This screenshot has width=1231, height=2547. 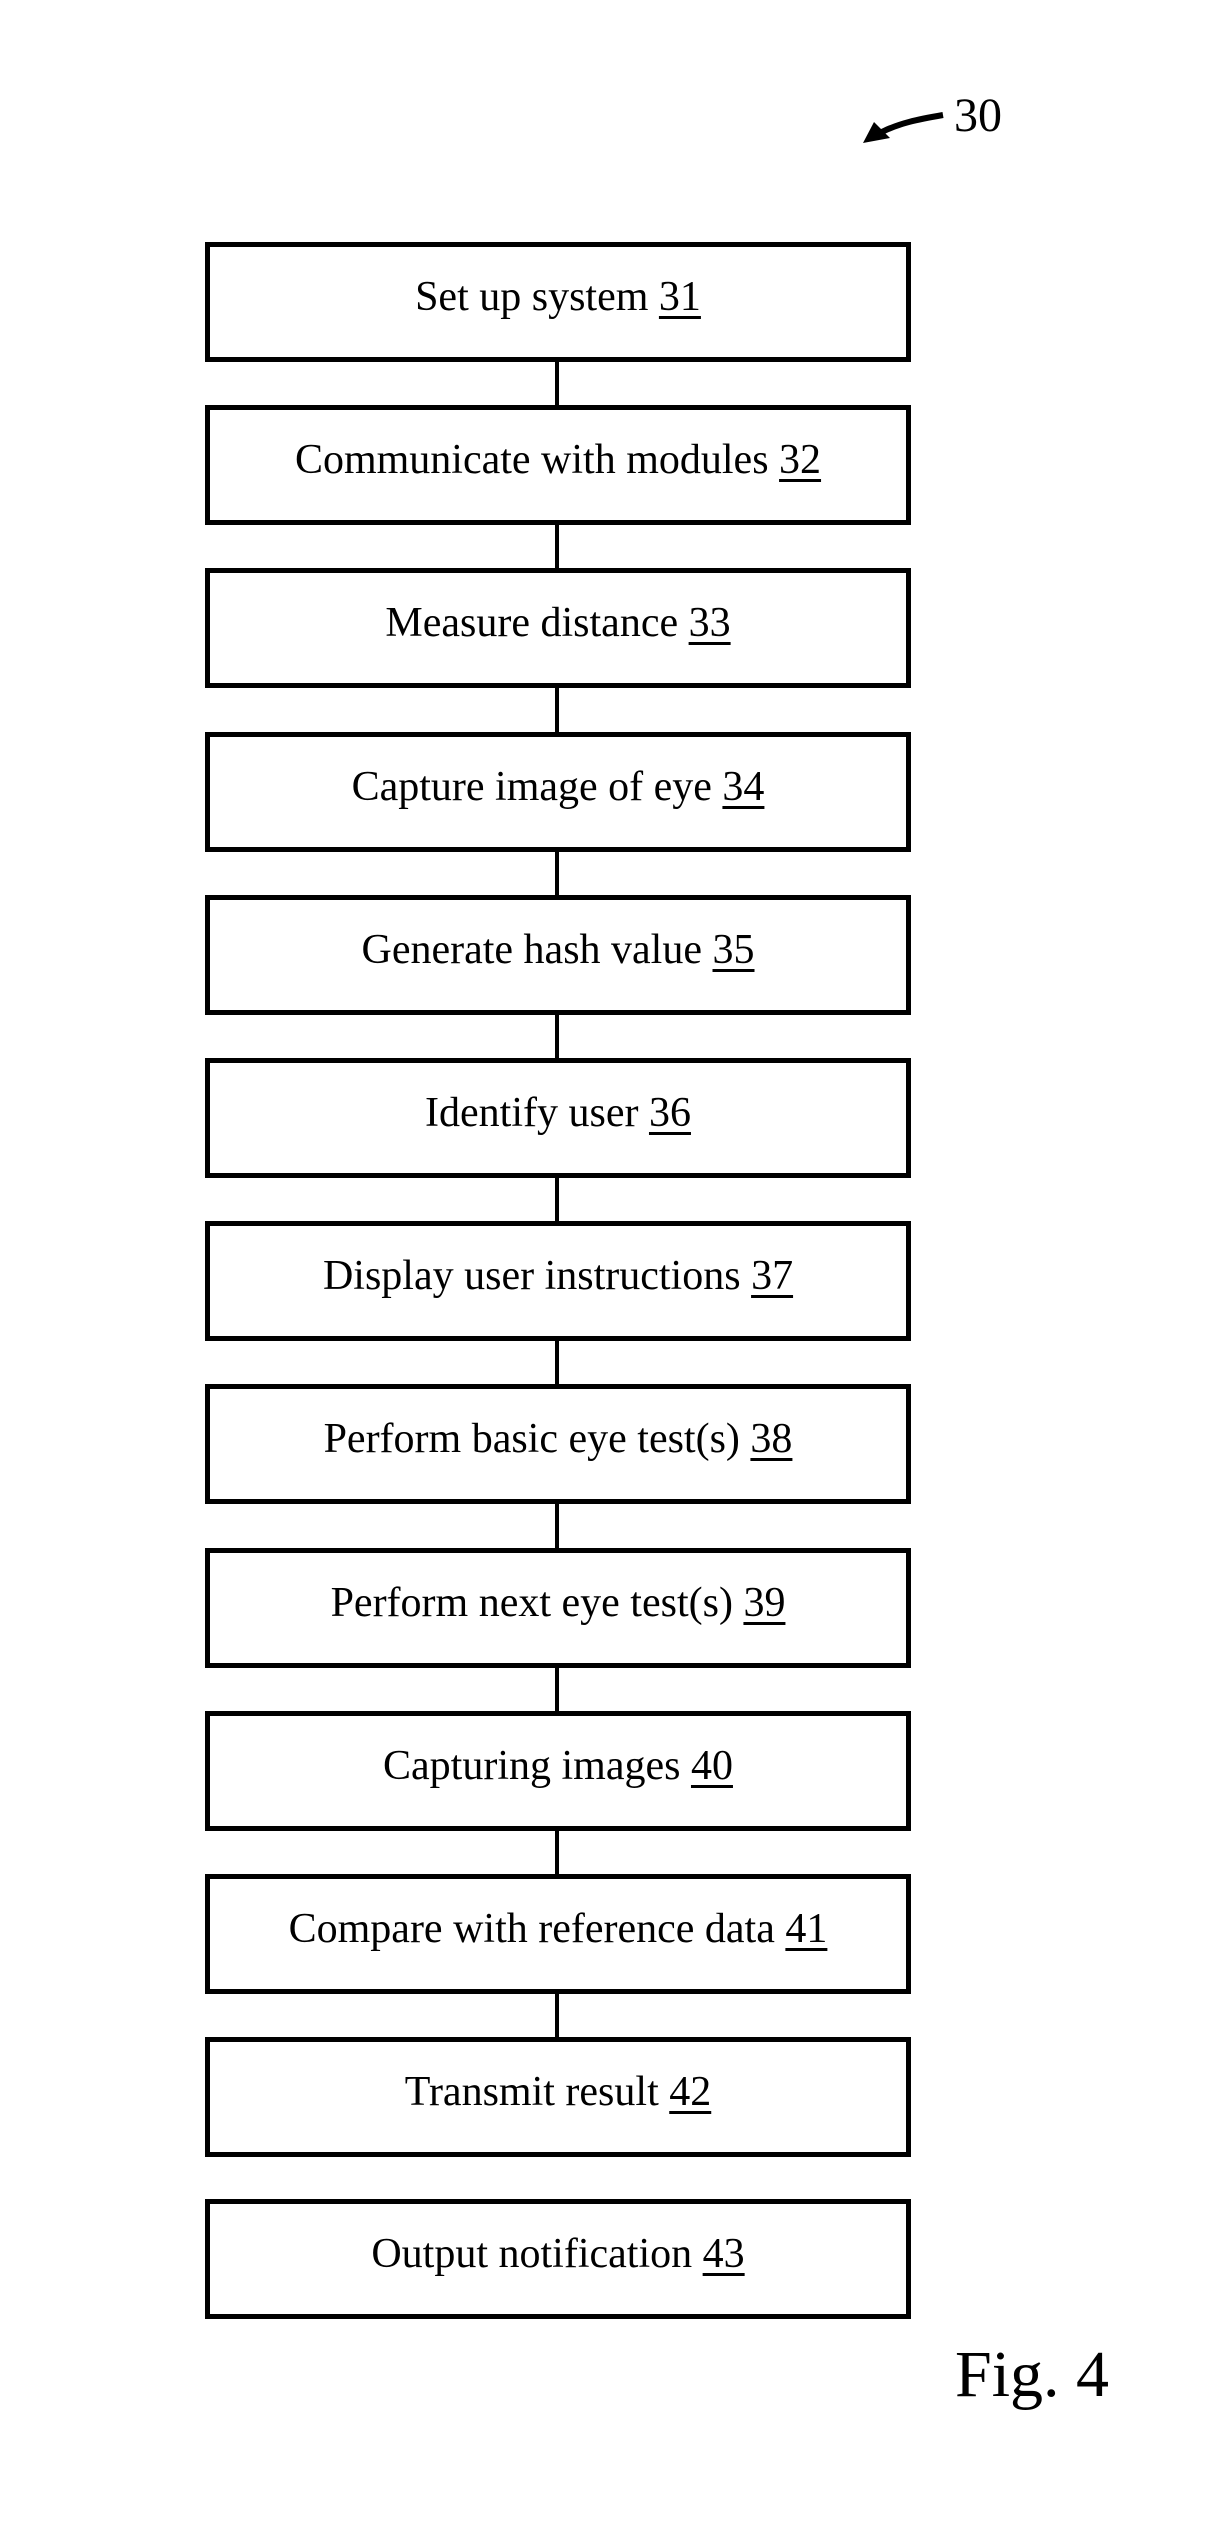 I want to click on step-text: Identify user 36, so click(x=558, y=1113).